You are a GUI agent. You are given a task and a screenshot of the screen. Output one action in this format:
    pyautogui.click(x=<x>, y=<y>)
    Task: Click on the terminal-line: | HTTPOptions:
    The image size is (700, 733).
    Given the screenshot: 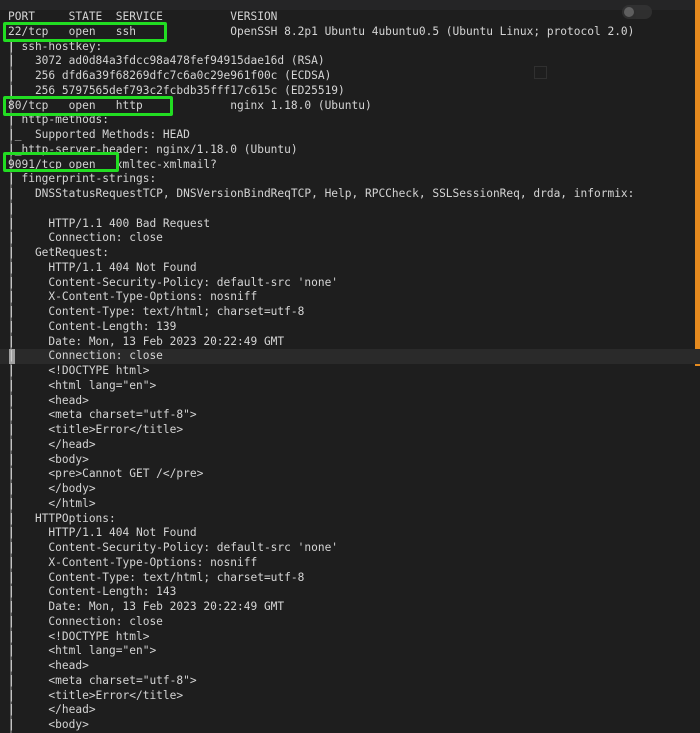 What is the action you would take?
    pyautogui.click(x=350, y=519)
    